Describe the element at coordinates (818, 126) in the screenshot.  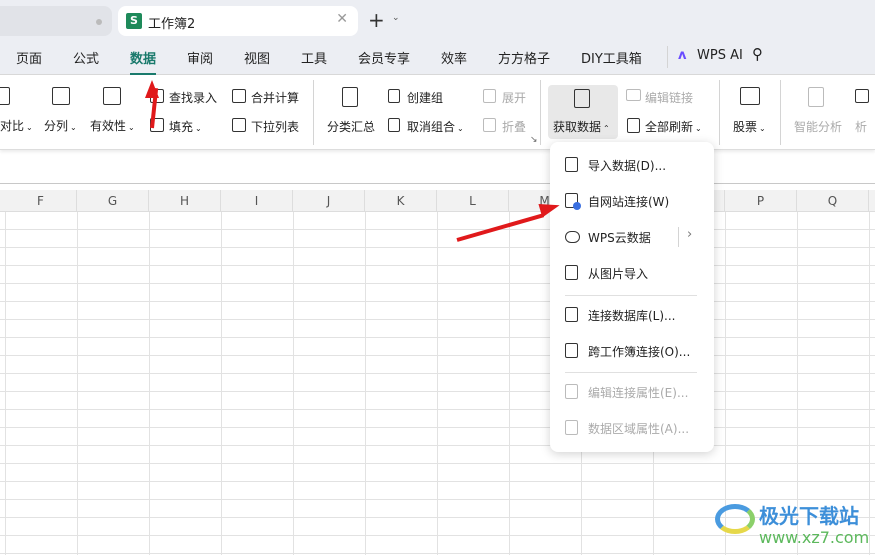
I see `smart-analysis-button: 智能分析` at that location.